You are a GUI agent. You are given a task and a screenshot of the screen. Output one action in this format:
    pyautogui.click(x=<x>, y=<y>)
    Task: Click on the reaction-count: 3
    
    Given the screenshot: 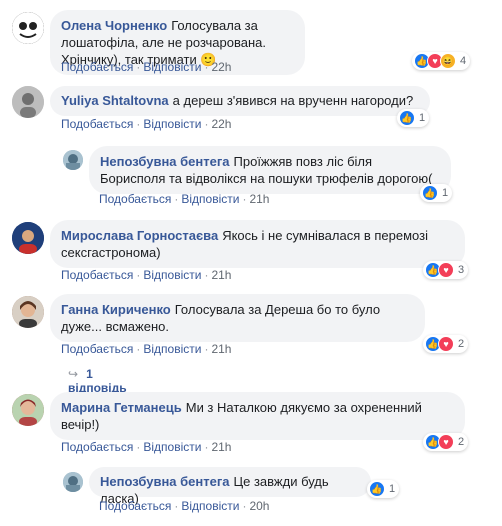 What is the action you would take?
    pyautogui.click(x=461, y=270)
    